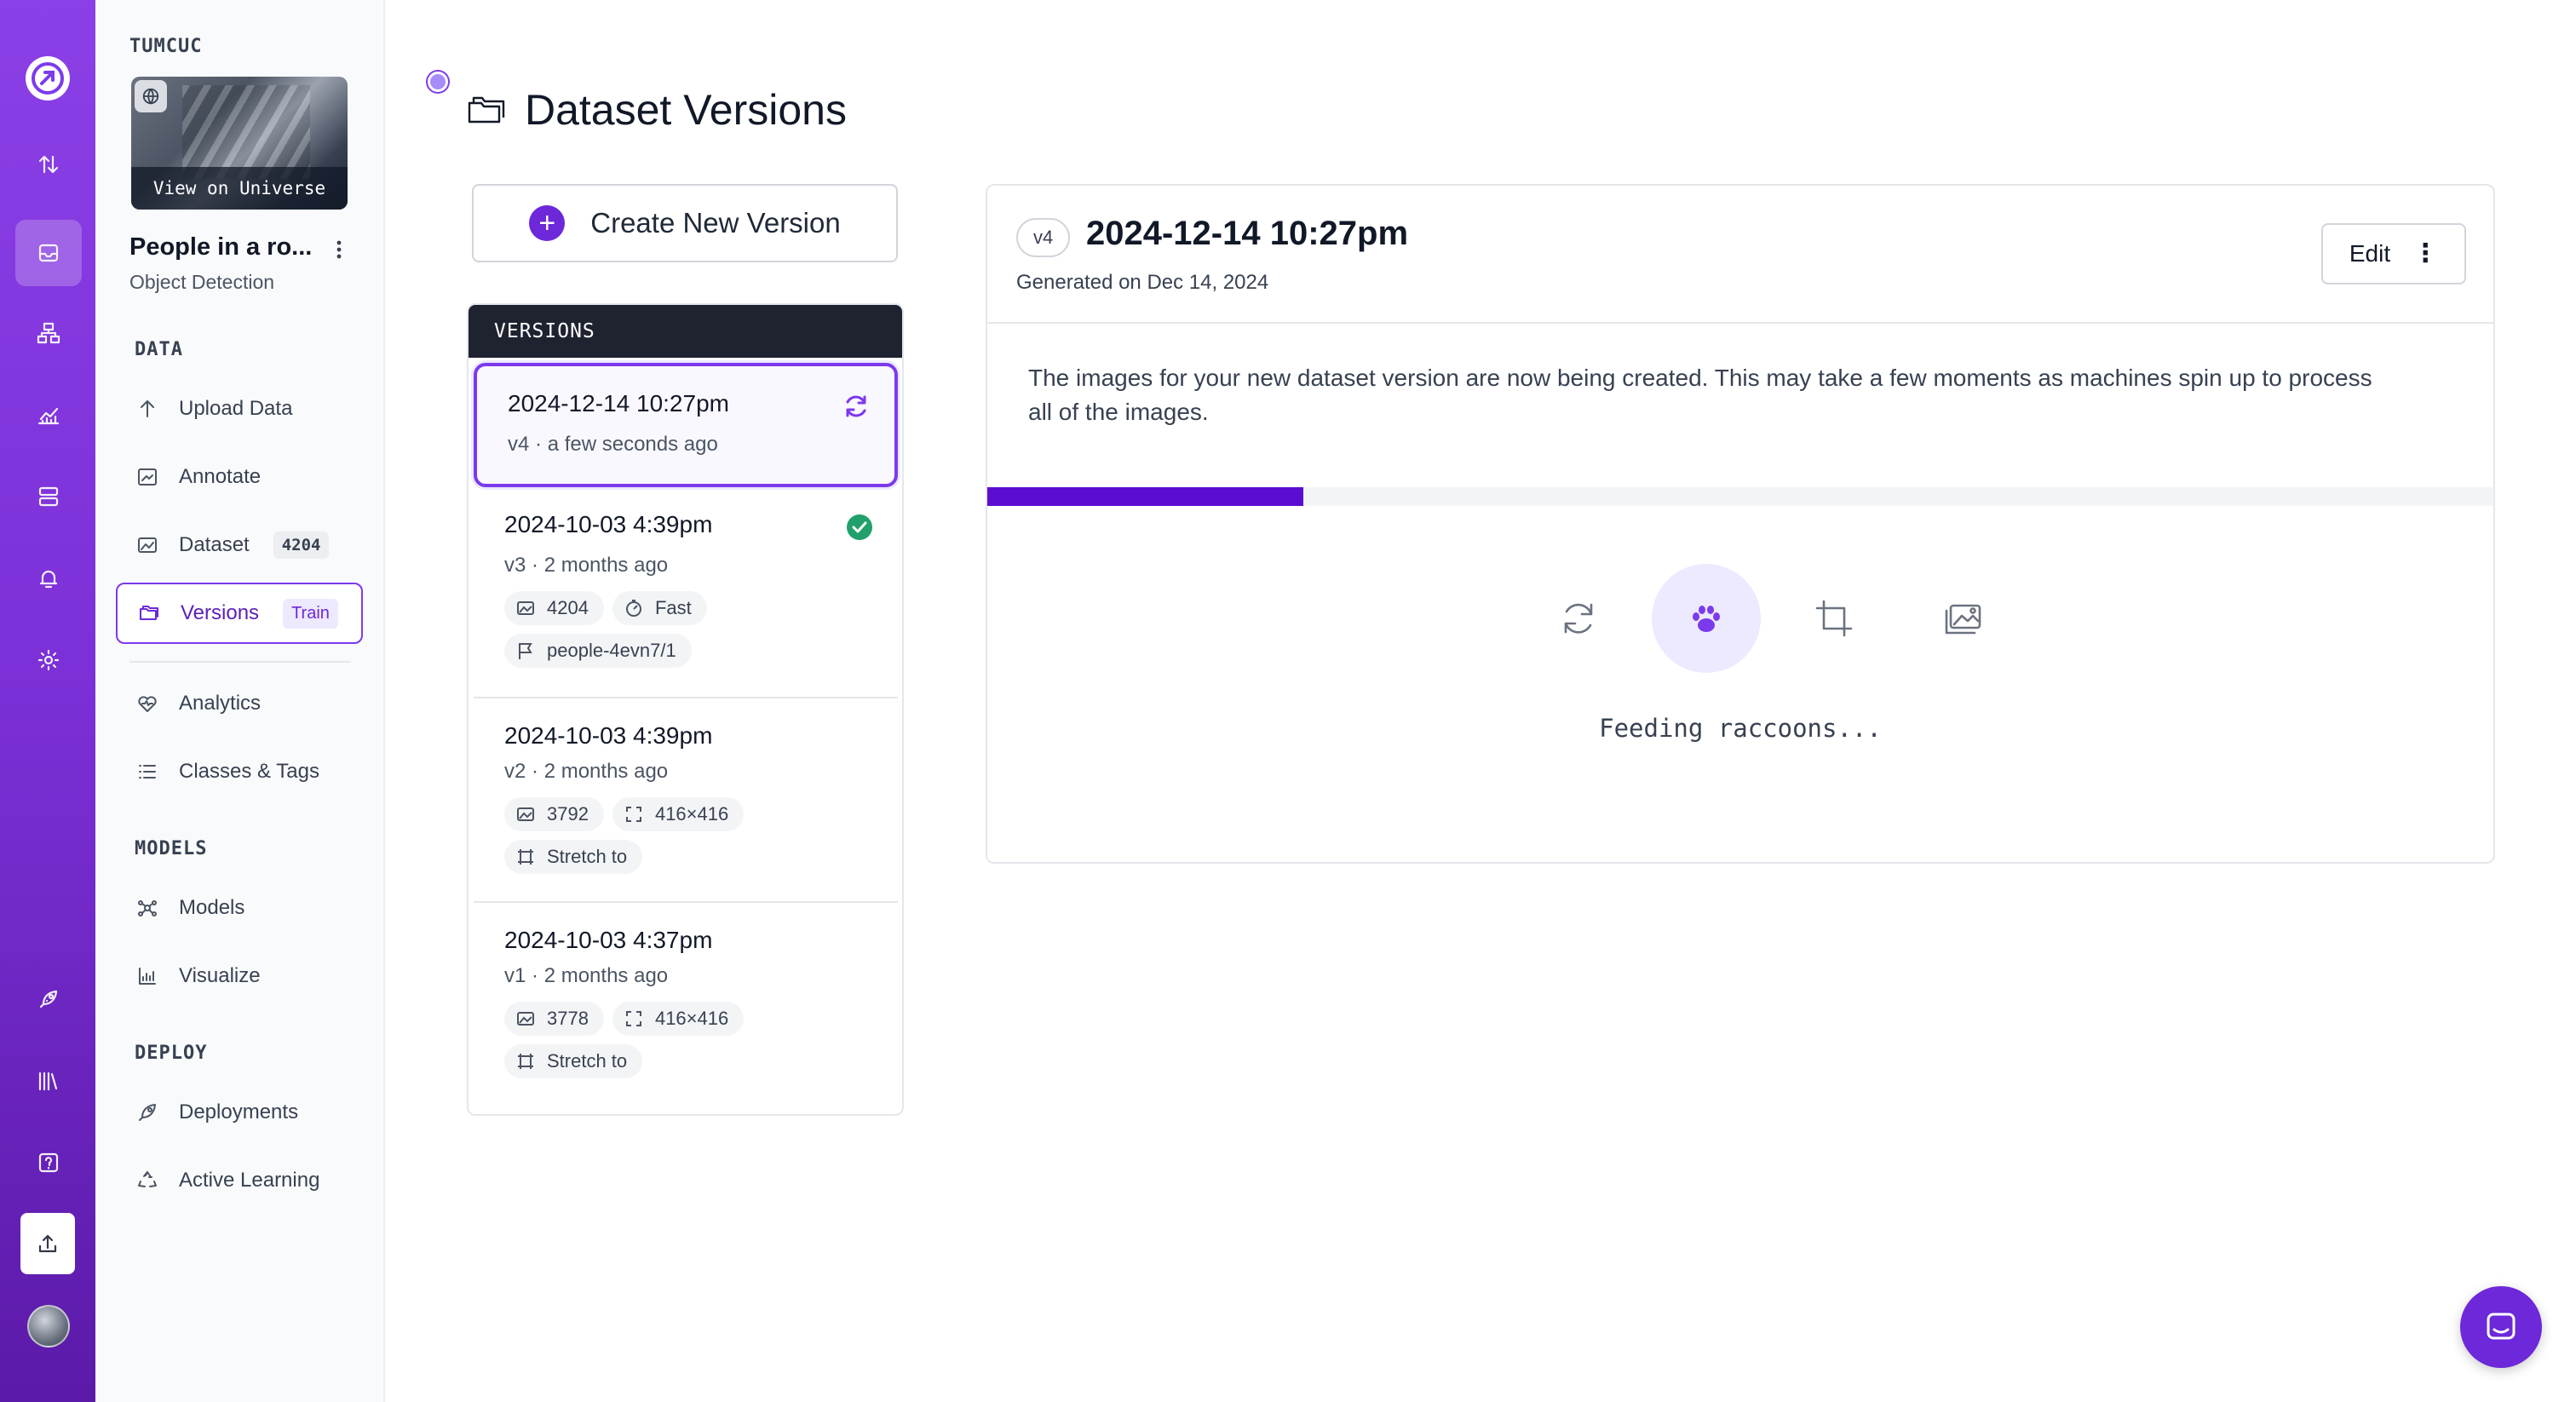 The width and height of the screenshot is (2576, 1402). What do you see at coordinates (49, 999) in the screenshot?
I see `rocket-icon` at bounding box center [49, 999].